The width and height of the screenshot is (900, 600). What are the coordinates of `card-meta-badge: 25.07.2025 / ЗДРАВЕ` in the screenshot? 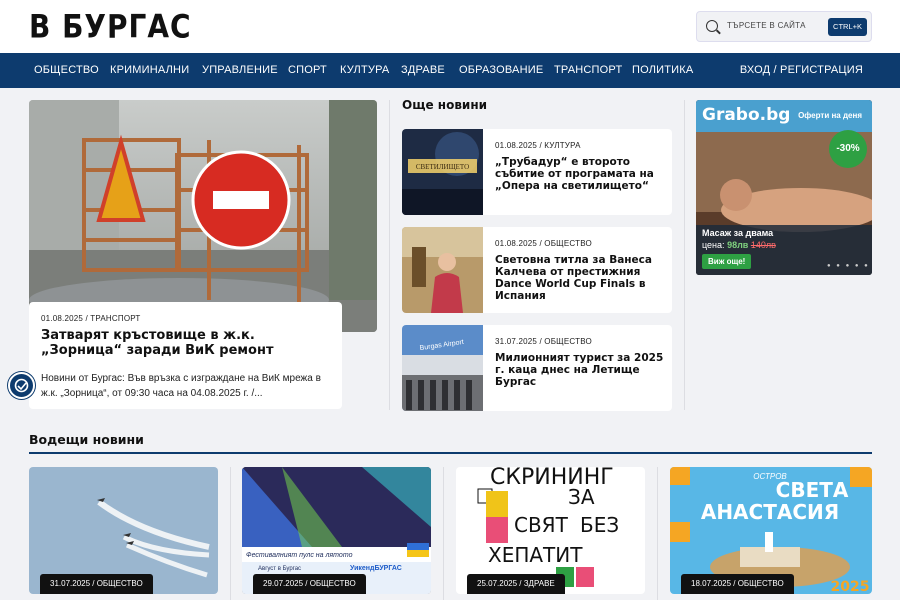 It's located at (516, 584).